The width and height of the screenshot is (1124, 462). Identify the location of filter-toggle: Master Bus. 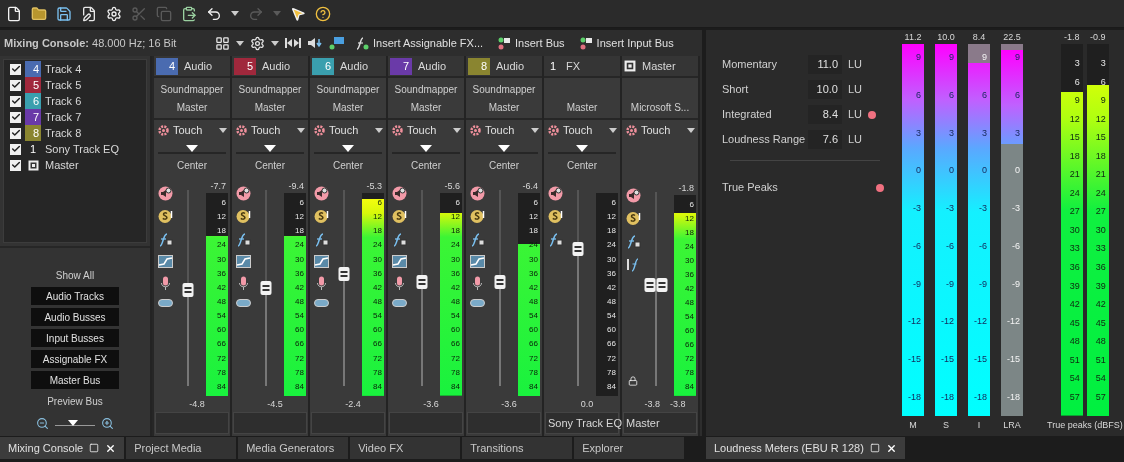
(75, 380).